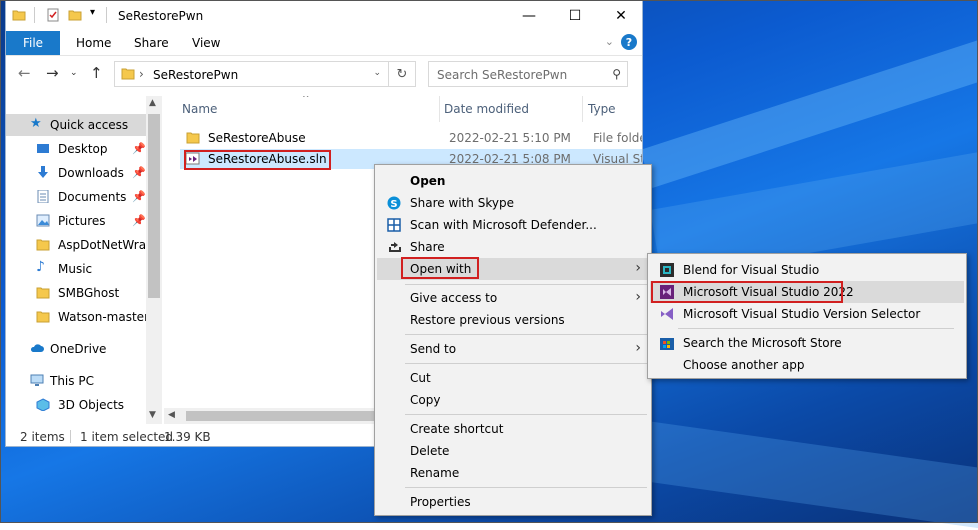 The width and height of the screenshot is (978, 530). I want to click on menu-item-label: Copy, so click(425, 400).